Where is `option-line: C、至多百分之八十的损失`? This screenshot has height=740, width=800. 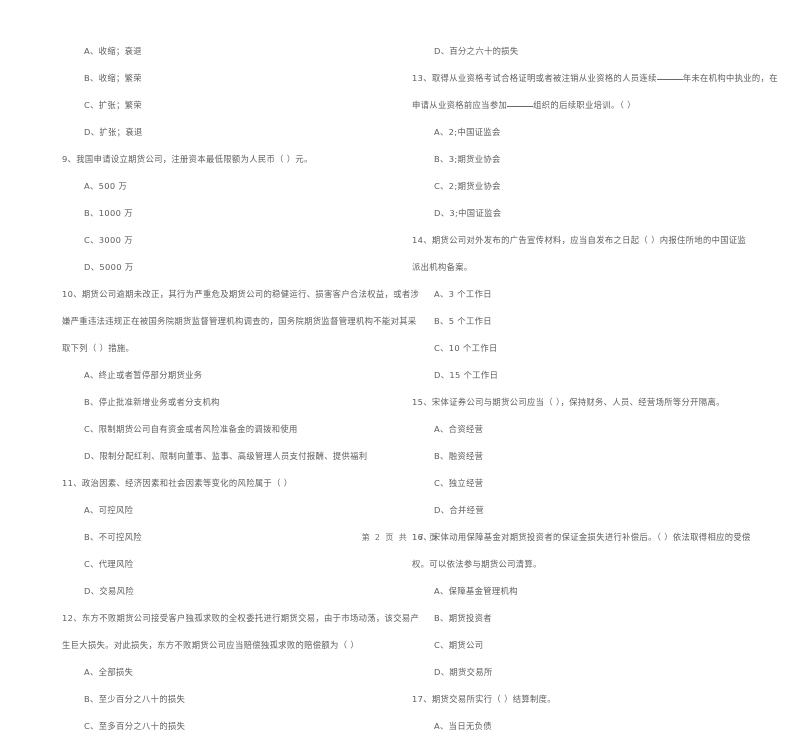 option-line: C、至多百分之八十的损失 is located at coordinates (135, 726).